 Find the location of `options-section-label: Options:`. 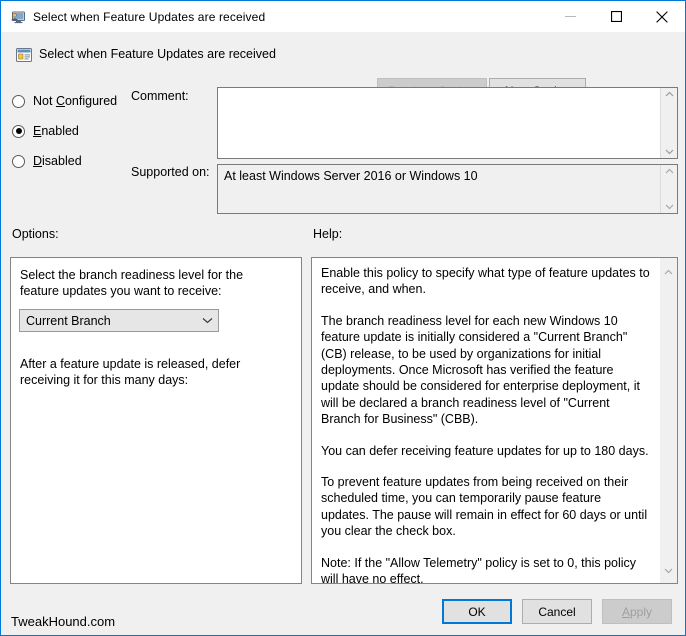

options-section-label: Options: is located at coordinates (35, 234).